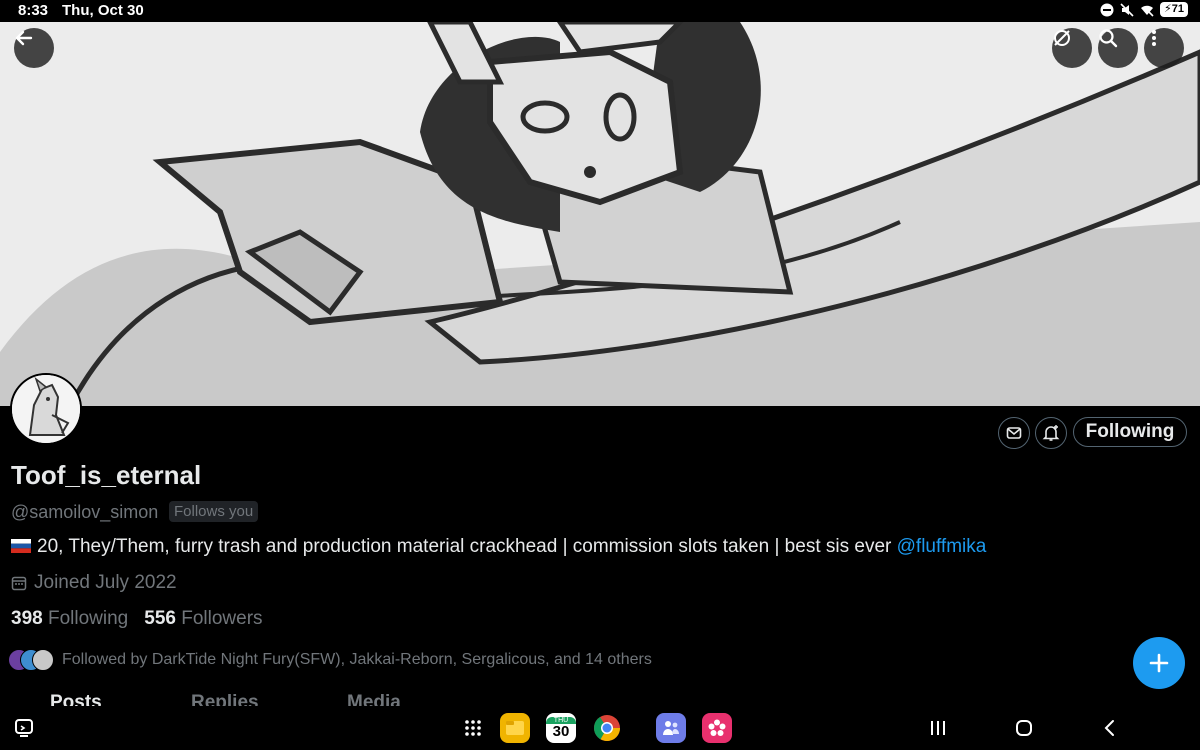 The width and height of the screenshot is (1200, 750). I want to click on mail-icon, so click(1014, 433).